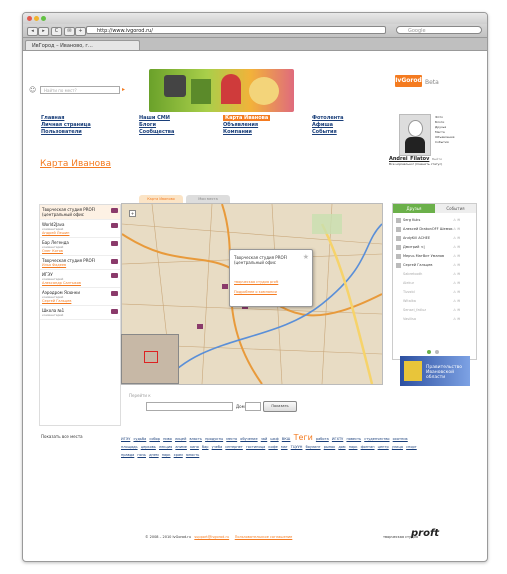  Describe the element at coordinates (129, 447) in the screenshot. I see `tag-link: площадь` at that location.